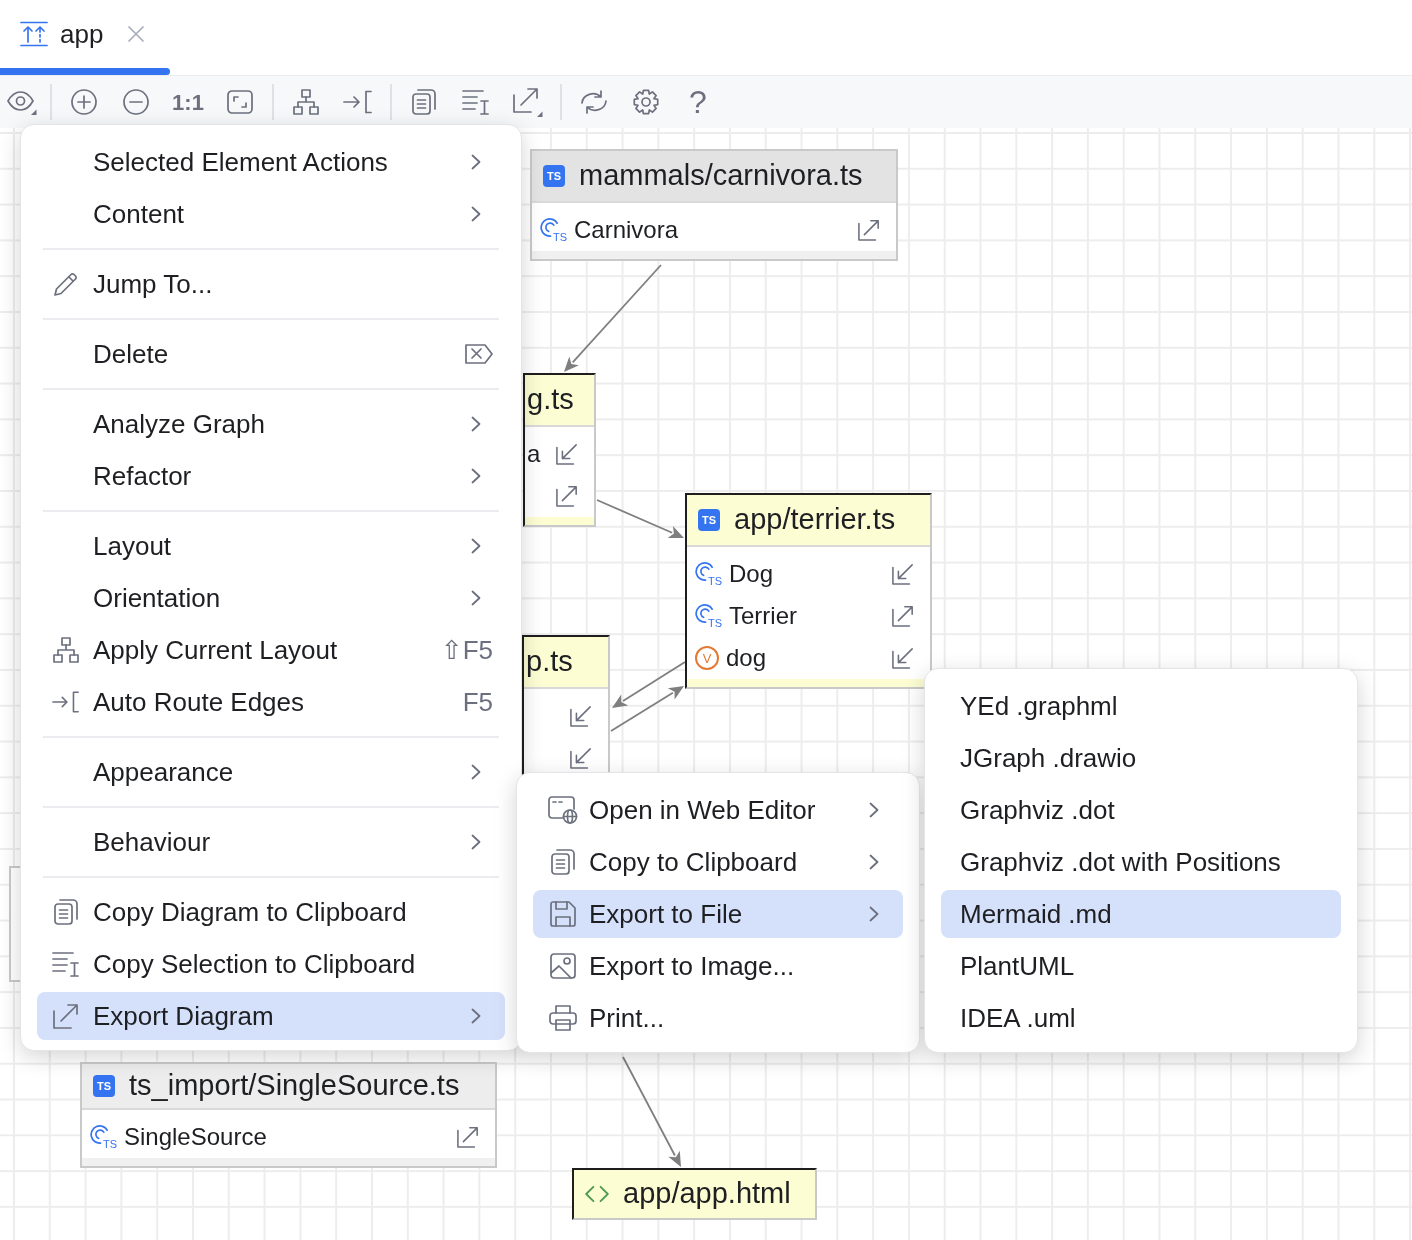 Image resolution: width=1412 pixels, height=1240 pixels. What do you see at coordinates (466, 650) in the screenshot?
I see `shortcut: ⇧F5` at bounding box center [466, 650].